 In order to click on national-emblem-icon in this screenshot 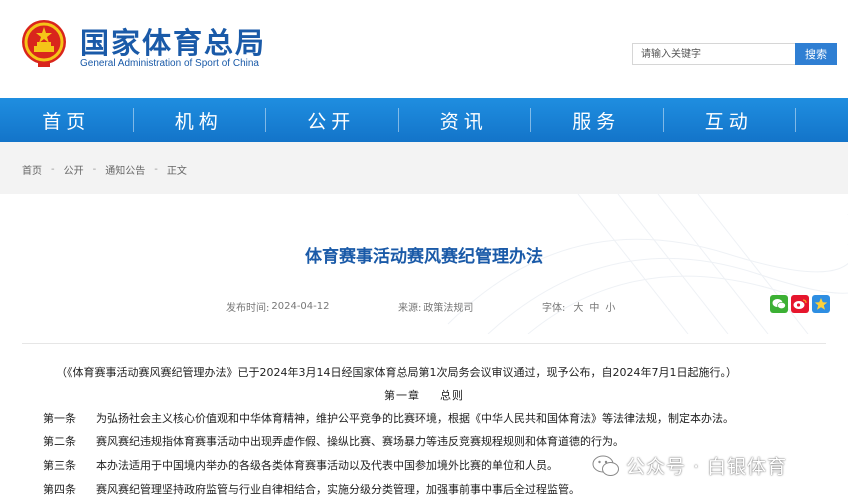, I will do `click(44, 43)`.